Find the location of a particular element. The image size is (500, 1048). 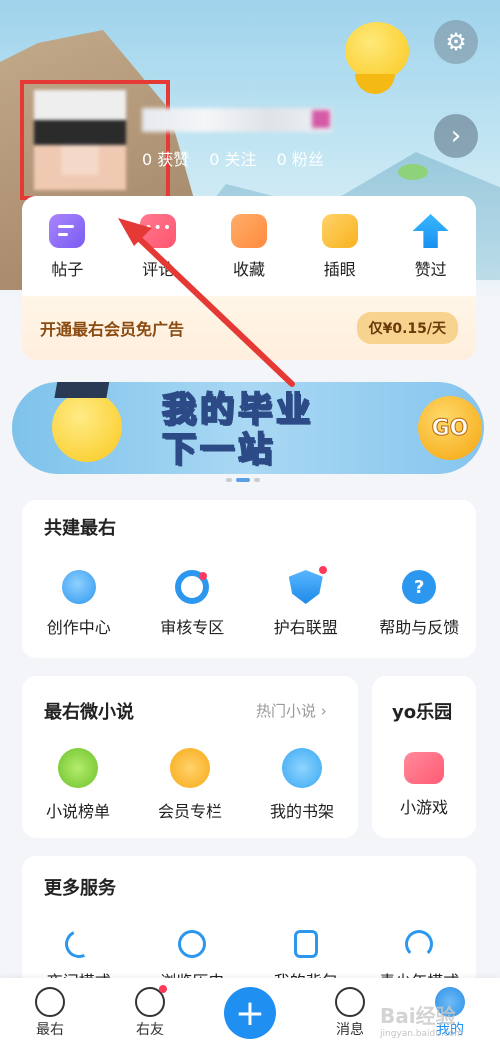

notification-dot is located at coordinates (163, 989).